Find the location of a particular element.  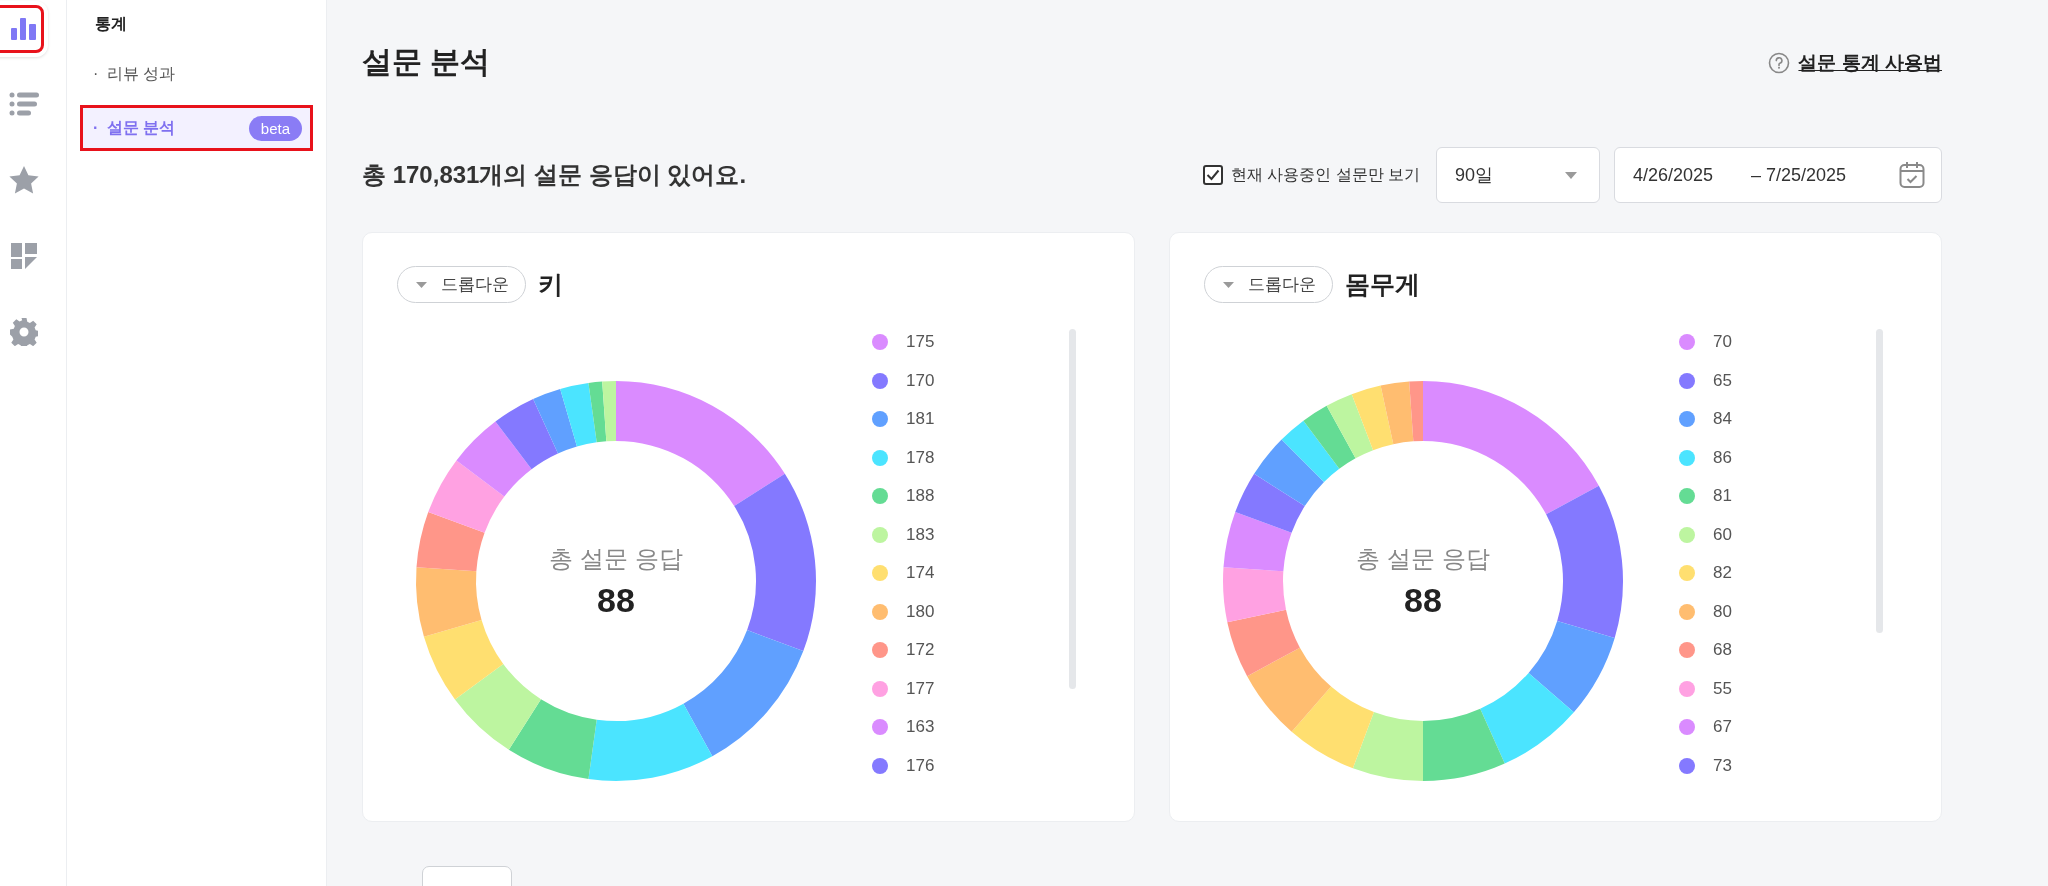

legend-label: 81 is located at coordinates (1722, 496).